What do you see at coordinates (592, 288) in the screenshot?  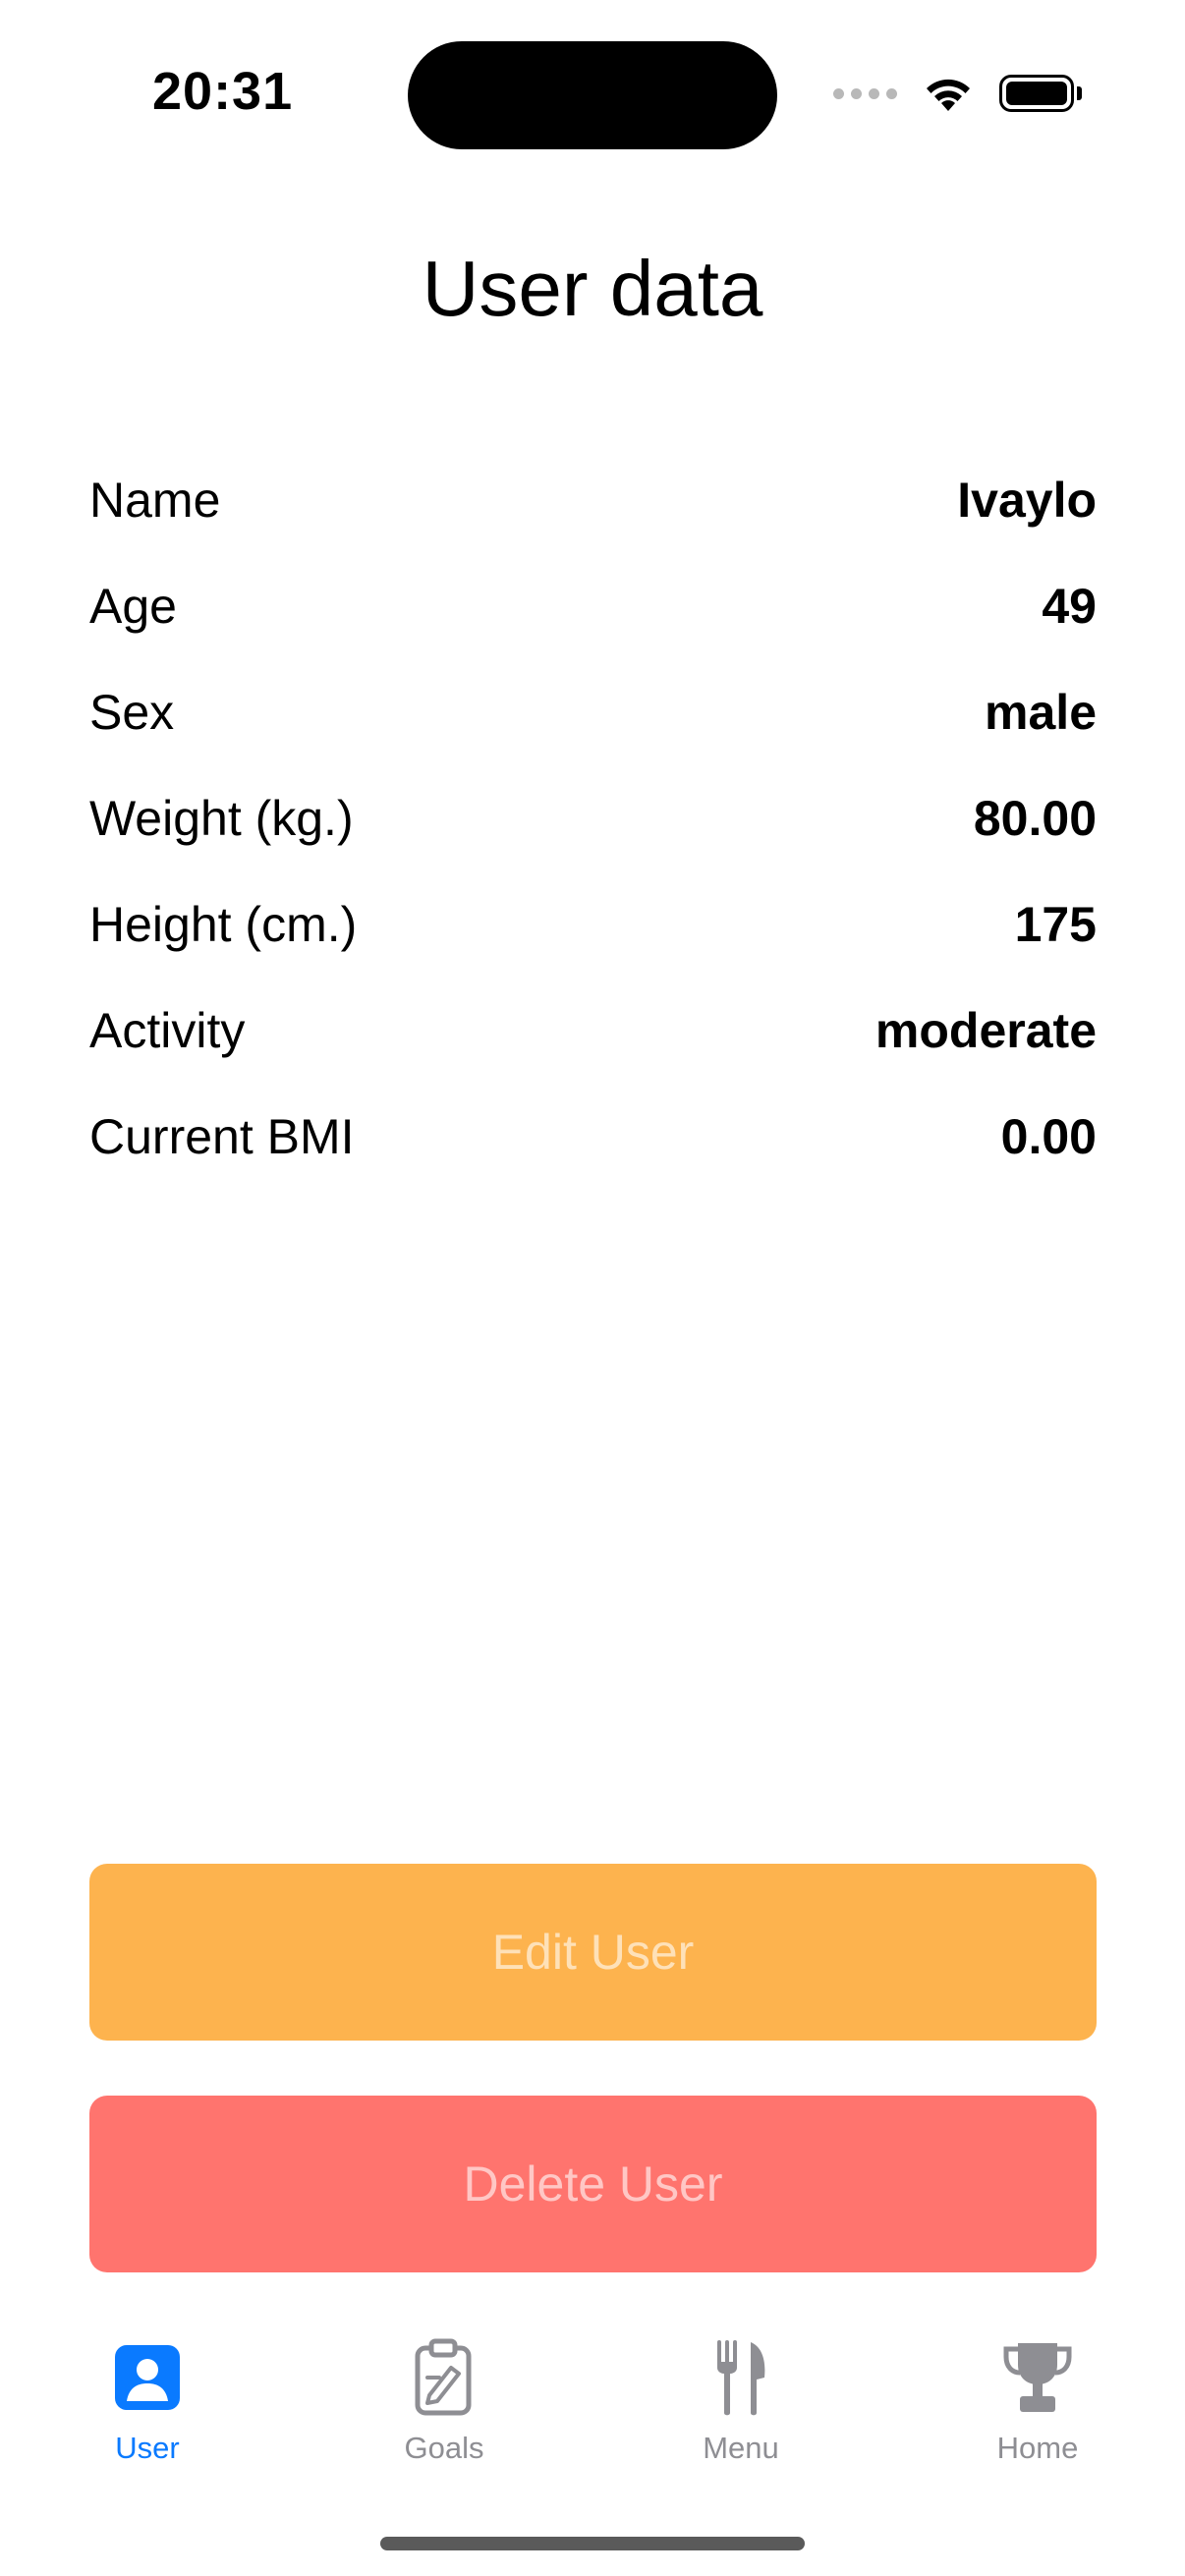 I see `page-title: User data` at bounding box center [592, 288].